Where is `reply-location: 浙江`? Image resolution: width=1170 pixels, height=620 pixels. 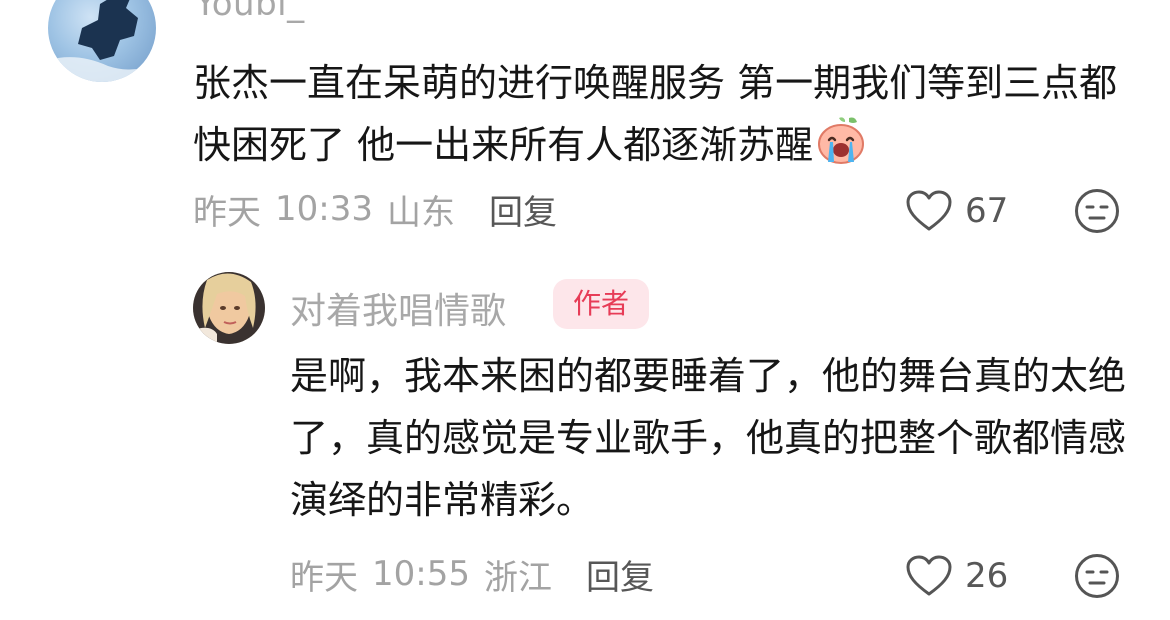
reply-location: 浙江 is located at coordinates (517, 577).